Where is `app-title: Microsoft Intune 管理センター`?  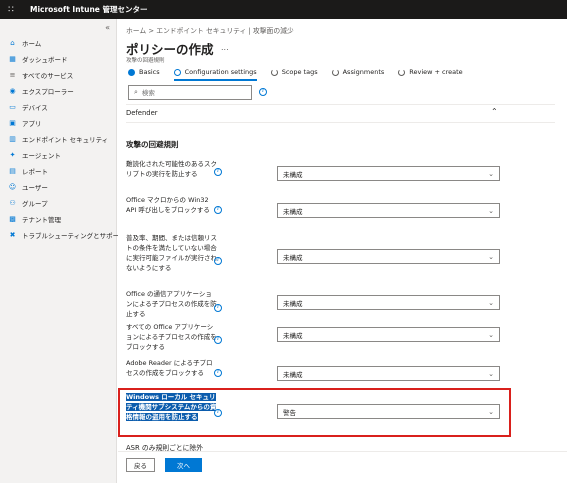
app-title: Microsoft Intune 管理センター is located at coordinates (89, 9).